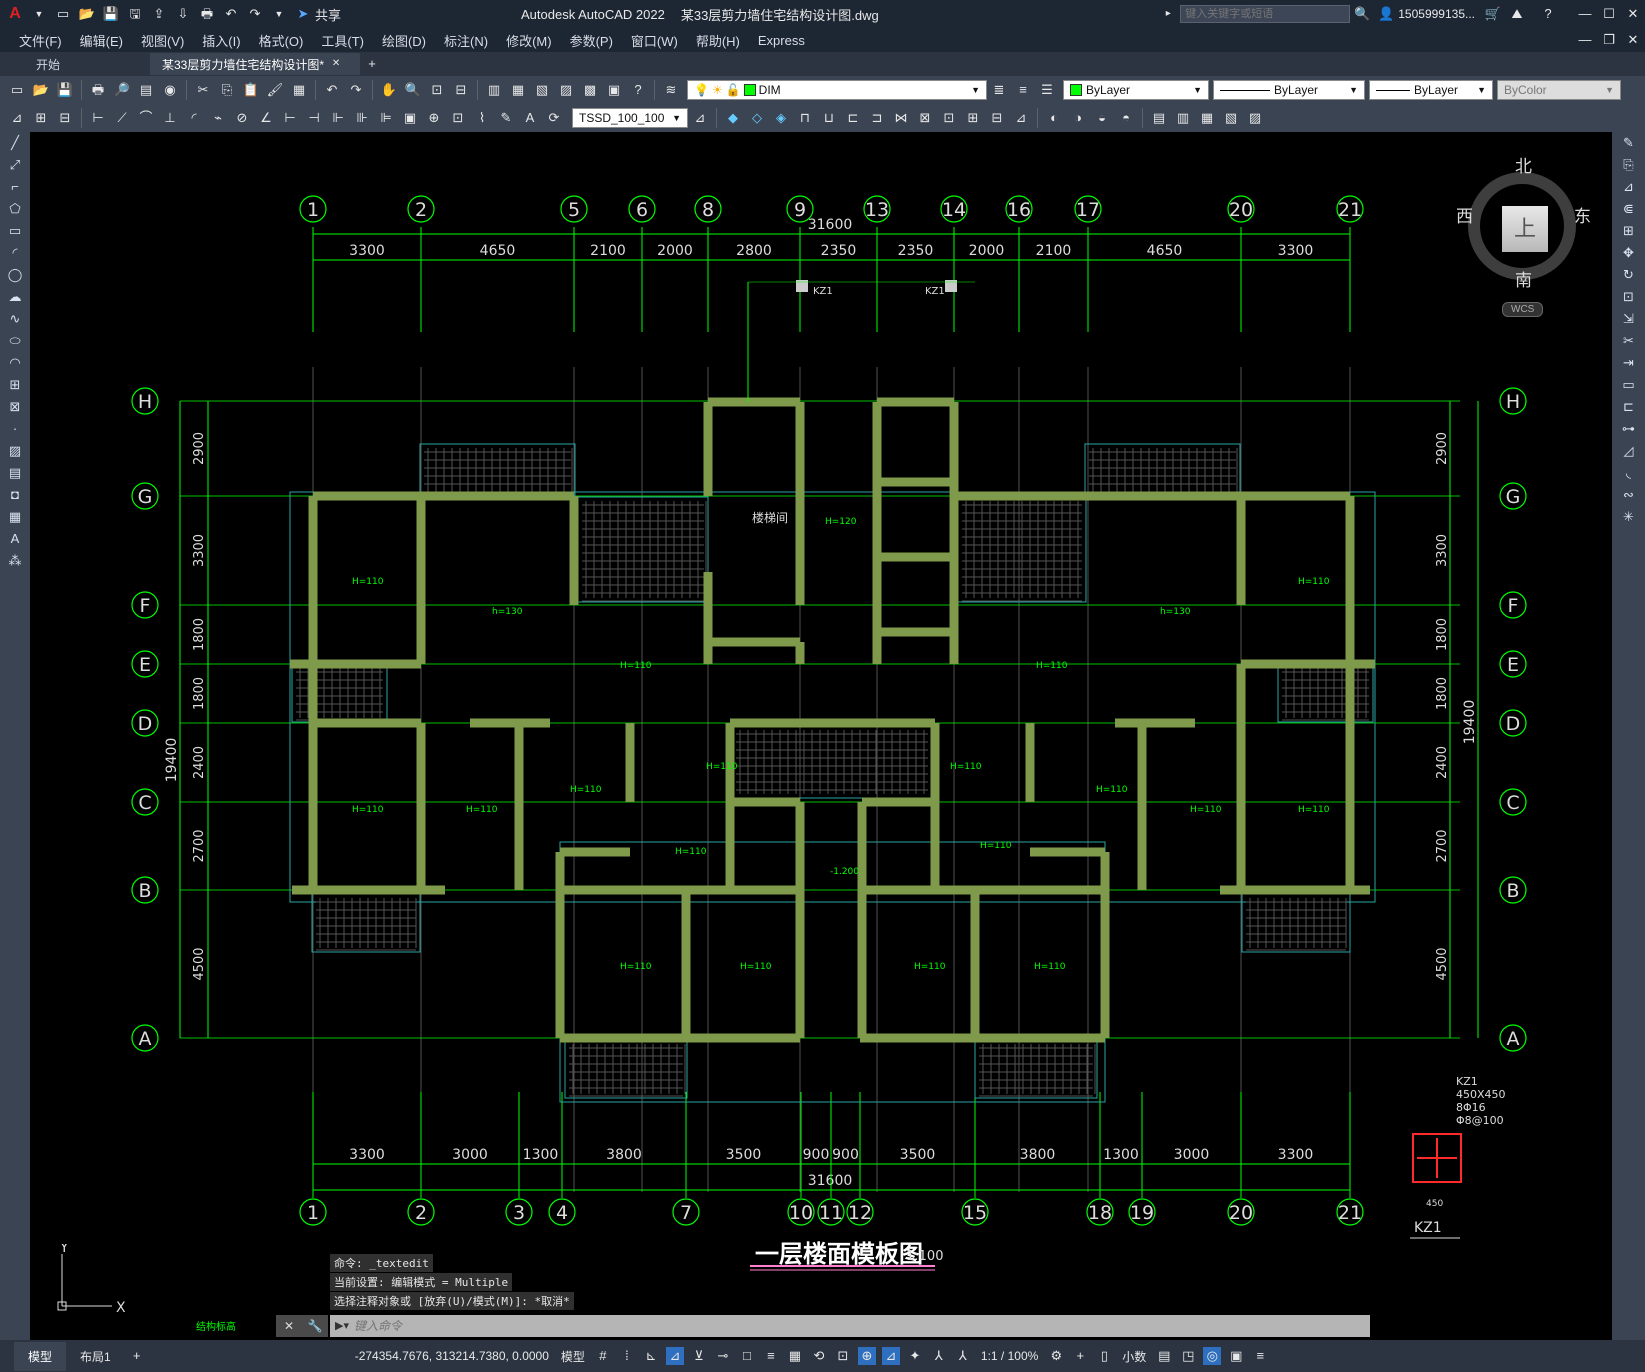 This screenshot has height=1372, width=1645. What do you see at coordinates (630, 118) in the screenshot?
I see `dimstyle-dropdown: TSSD_100_100 ▼` at bounding box center [630, 118].